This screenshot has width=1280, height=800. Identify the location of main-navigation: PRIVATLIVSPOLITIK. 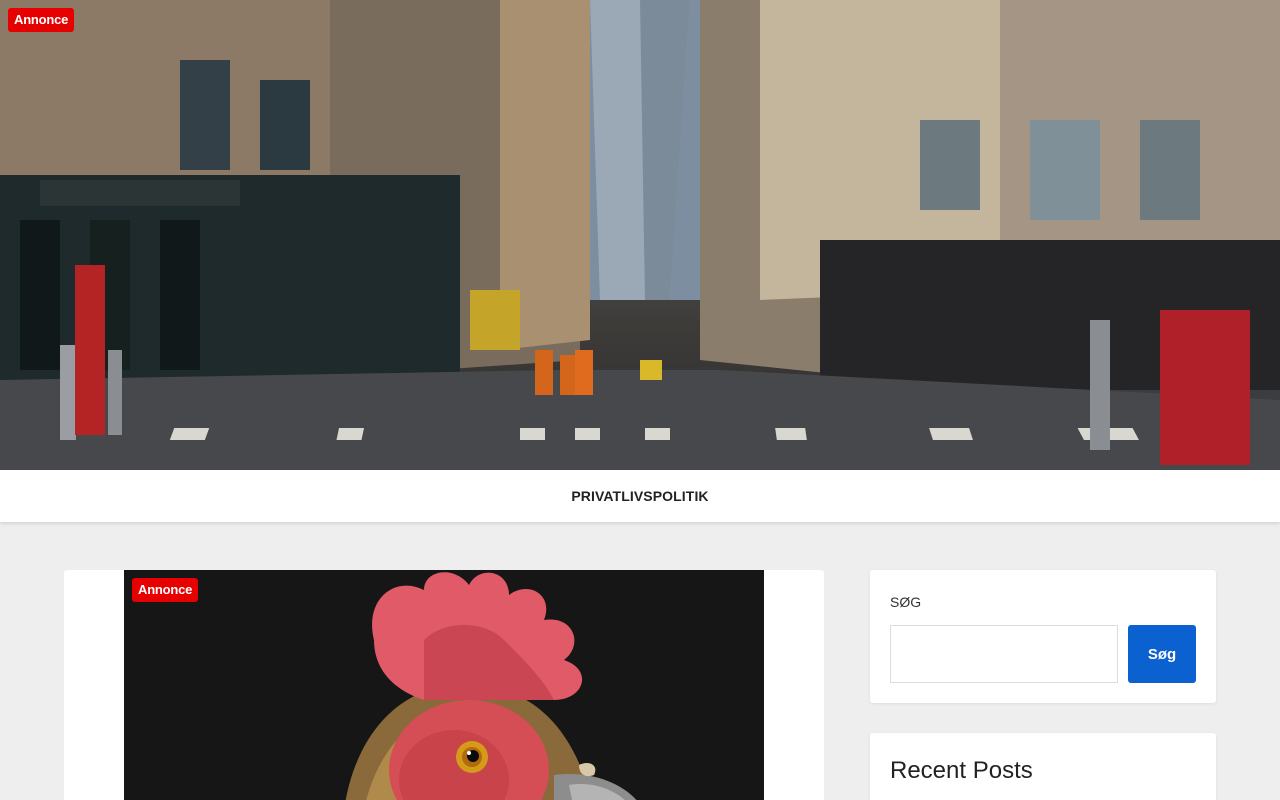
(640, 496).